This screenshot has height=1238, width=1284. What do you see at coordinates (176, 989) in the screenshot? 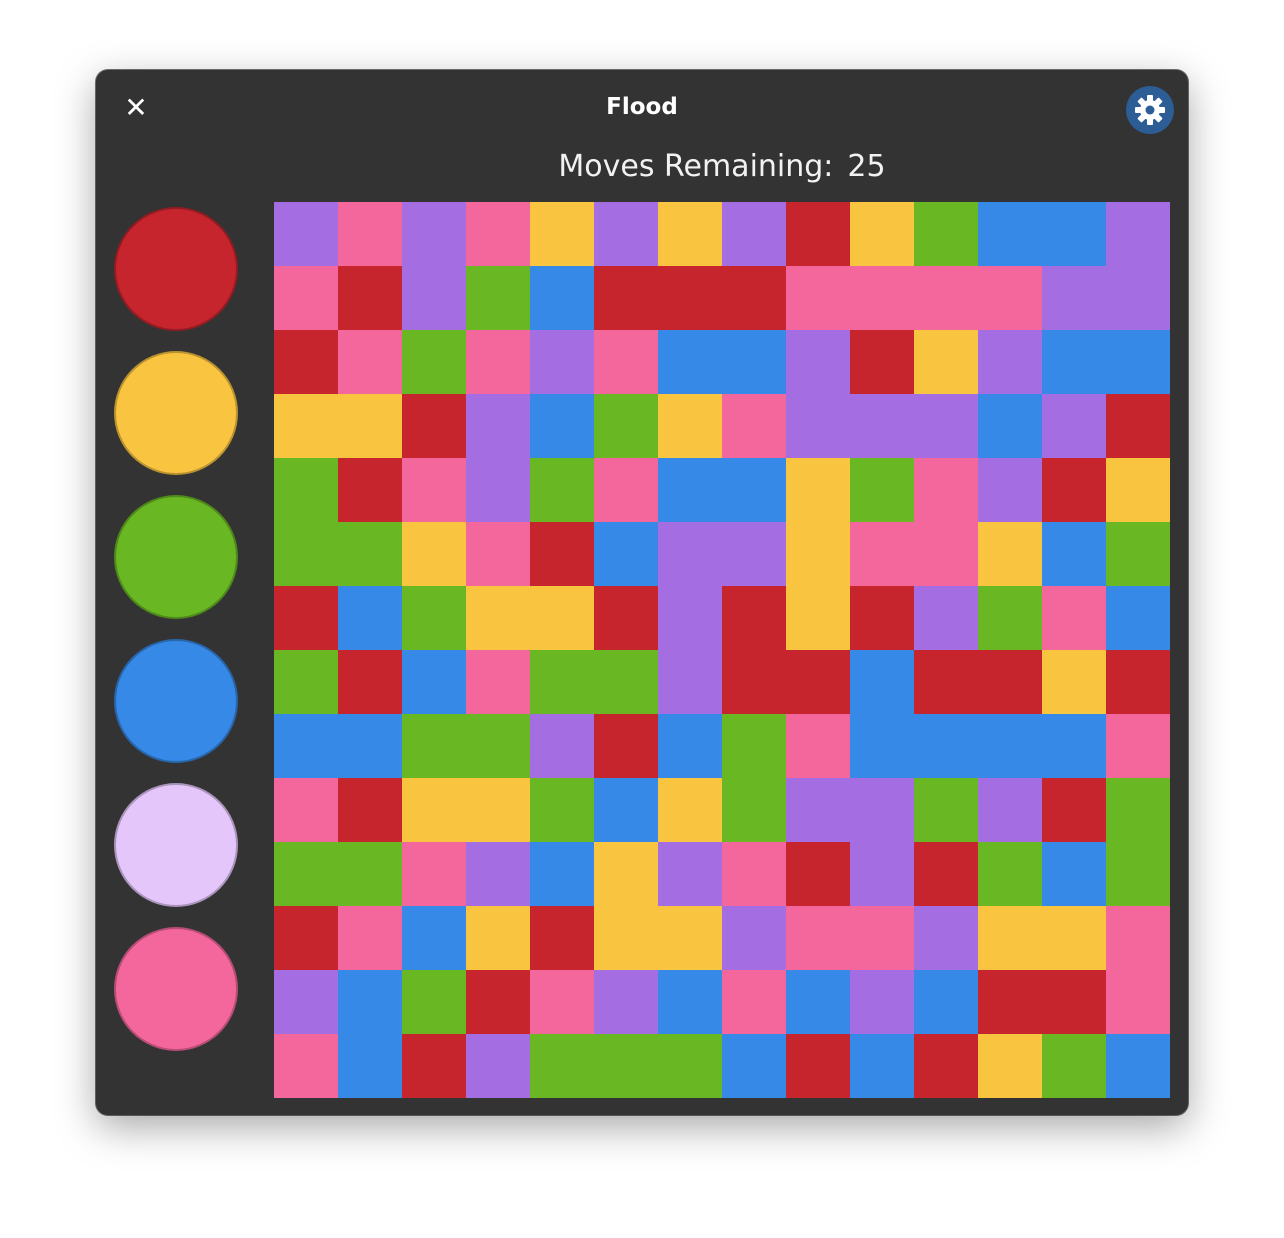
I see `color-button-pink` at bounding box center [176, 989].